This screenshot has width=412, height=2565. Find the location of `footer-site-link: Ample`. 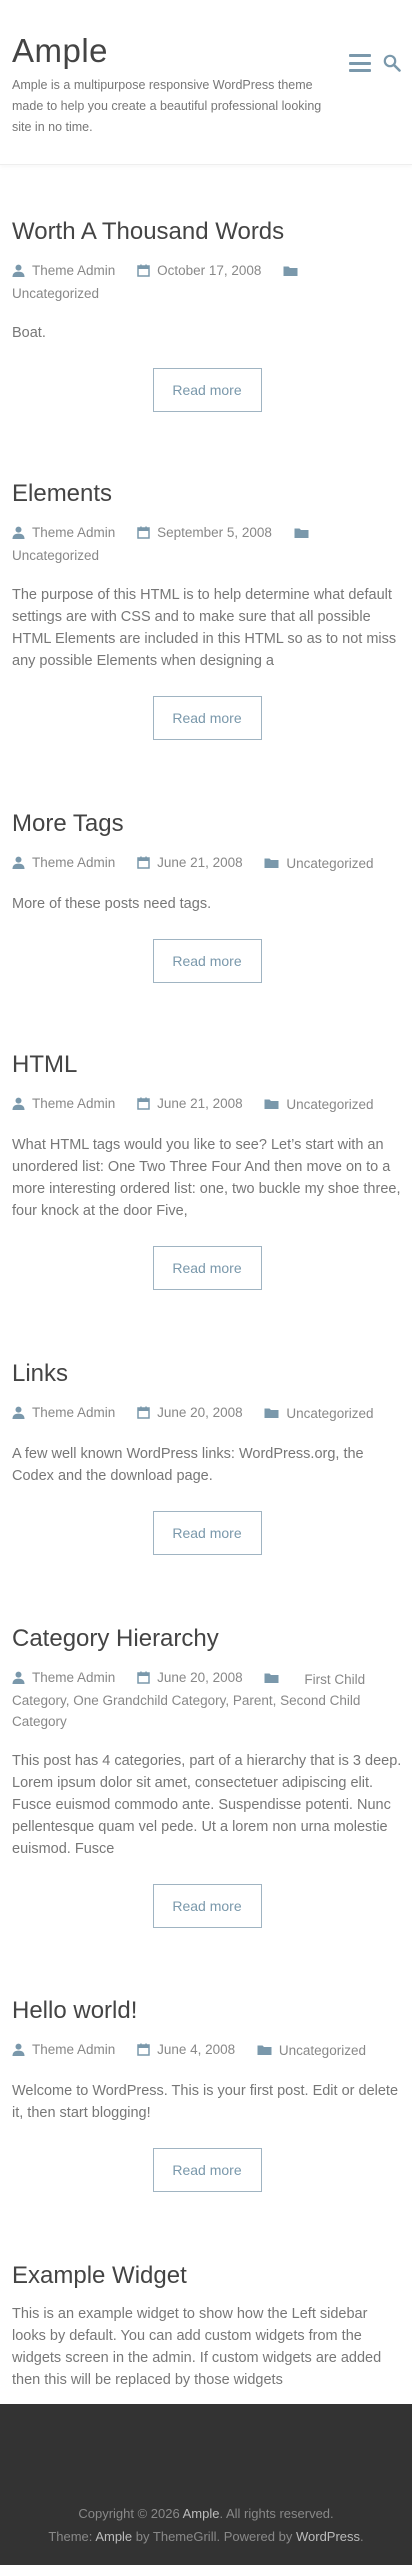

footer-site-link: Ample is located at coordinates (201, 2513).